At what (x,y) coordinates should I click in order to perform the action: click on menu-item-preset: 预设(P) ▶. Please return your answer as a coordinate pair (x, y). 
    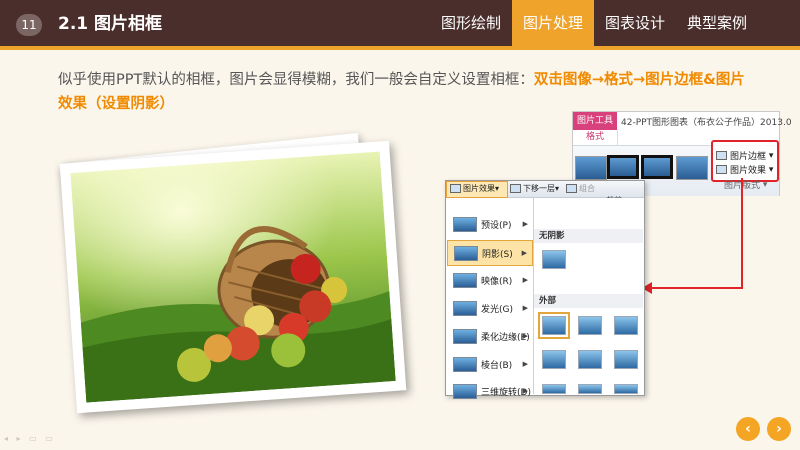
    Looking at the image, I should click on (490, 224).